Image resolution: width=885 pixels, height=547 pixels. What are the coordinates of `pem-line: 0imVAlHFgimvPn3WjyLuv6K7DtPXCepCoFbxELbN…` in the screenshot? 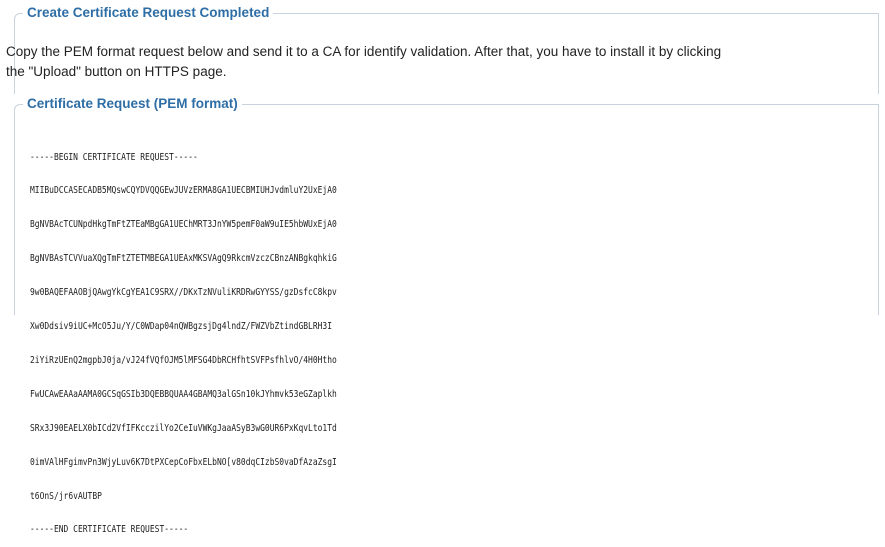 It's located at (183, 462).